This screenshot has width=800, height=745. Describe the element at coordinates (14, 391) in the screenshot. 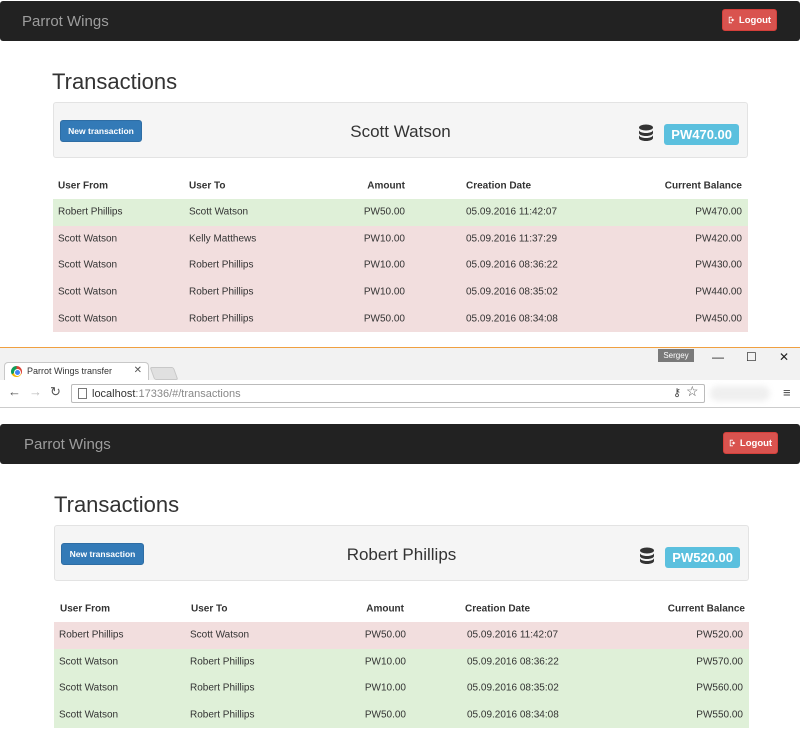

I see `back-arrow-icon: ←` at that location.